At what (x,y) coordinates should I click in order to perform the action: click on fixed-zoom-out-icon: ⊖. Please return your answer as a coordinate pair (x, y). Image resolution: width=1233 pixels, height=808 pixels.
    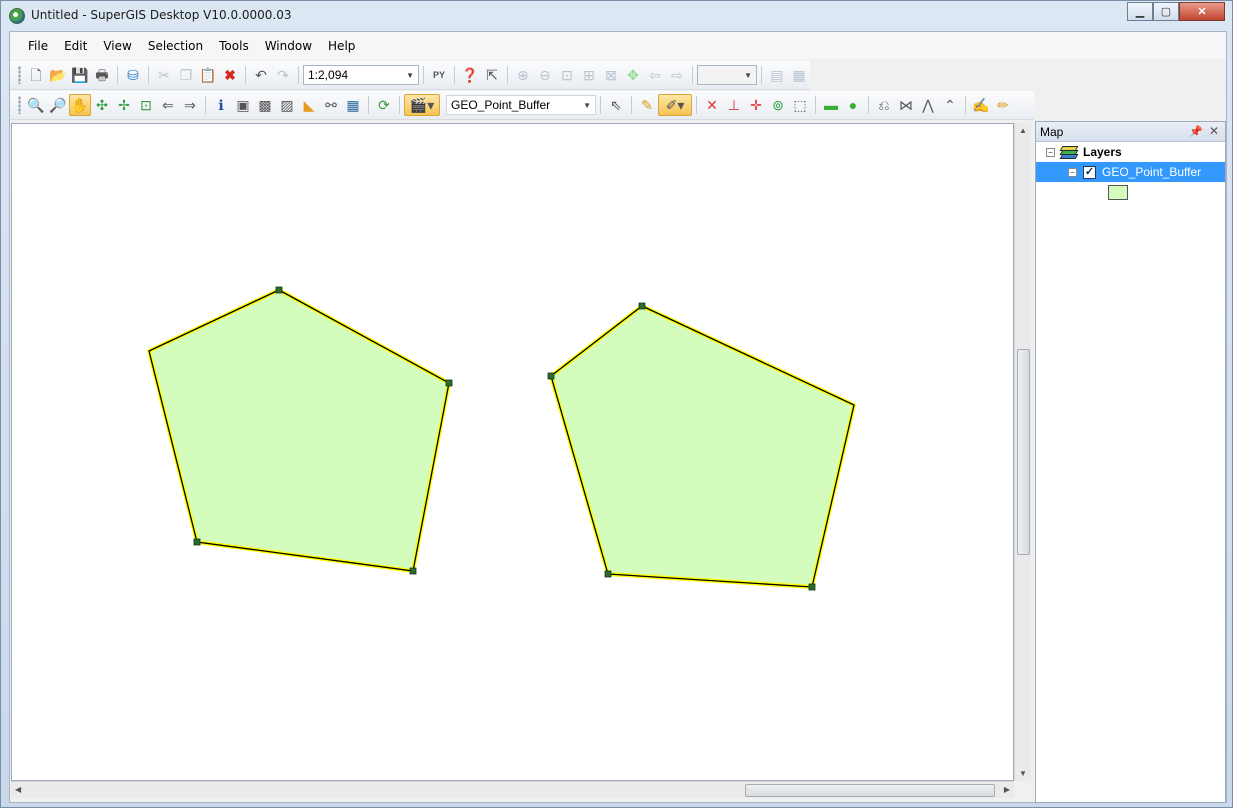
    Looking at the image, I should click on (545, 75).